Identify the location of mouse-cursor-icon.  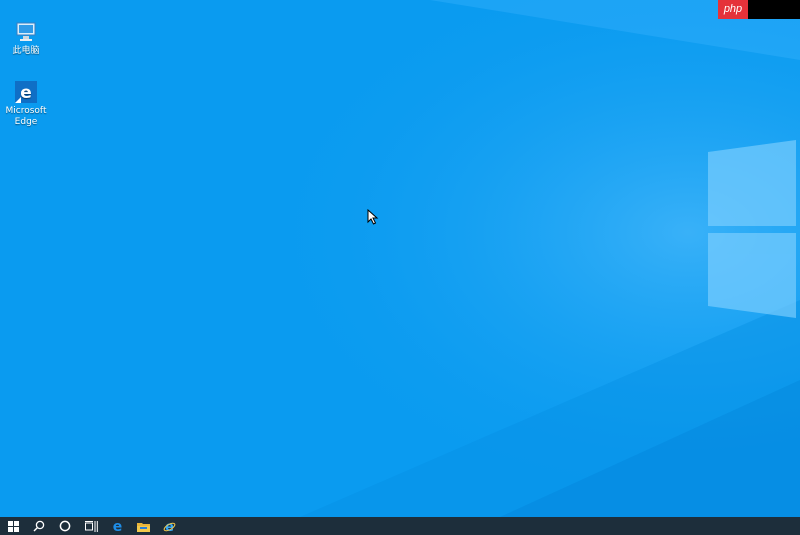
(373, 217).